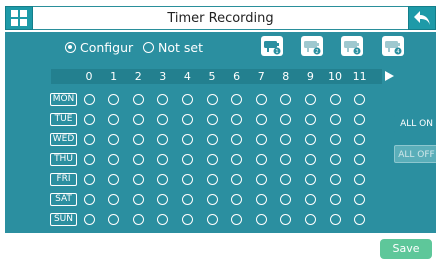 The width and height of the screenshot is (443, 265). I want to click on back-button, so click(422, 18).